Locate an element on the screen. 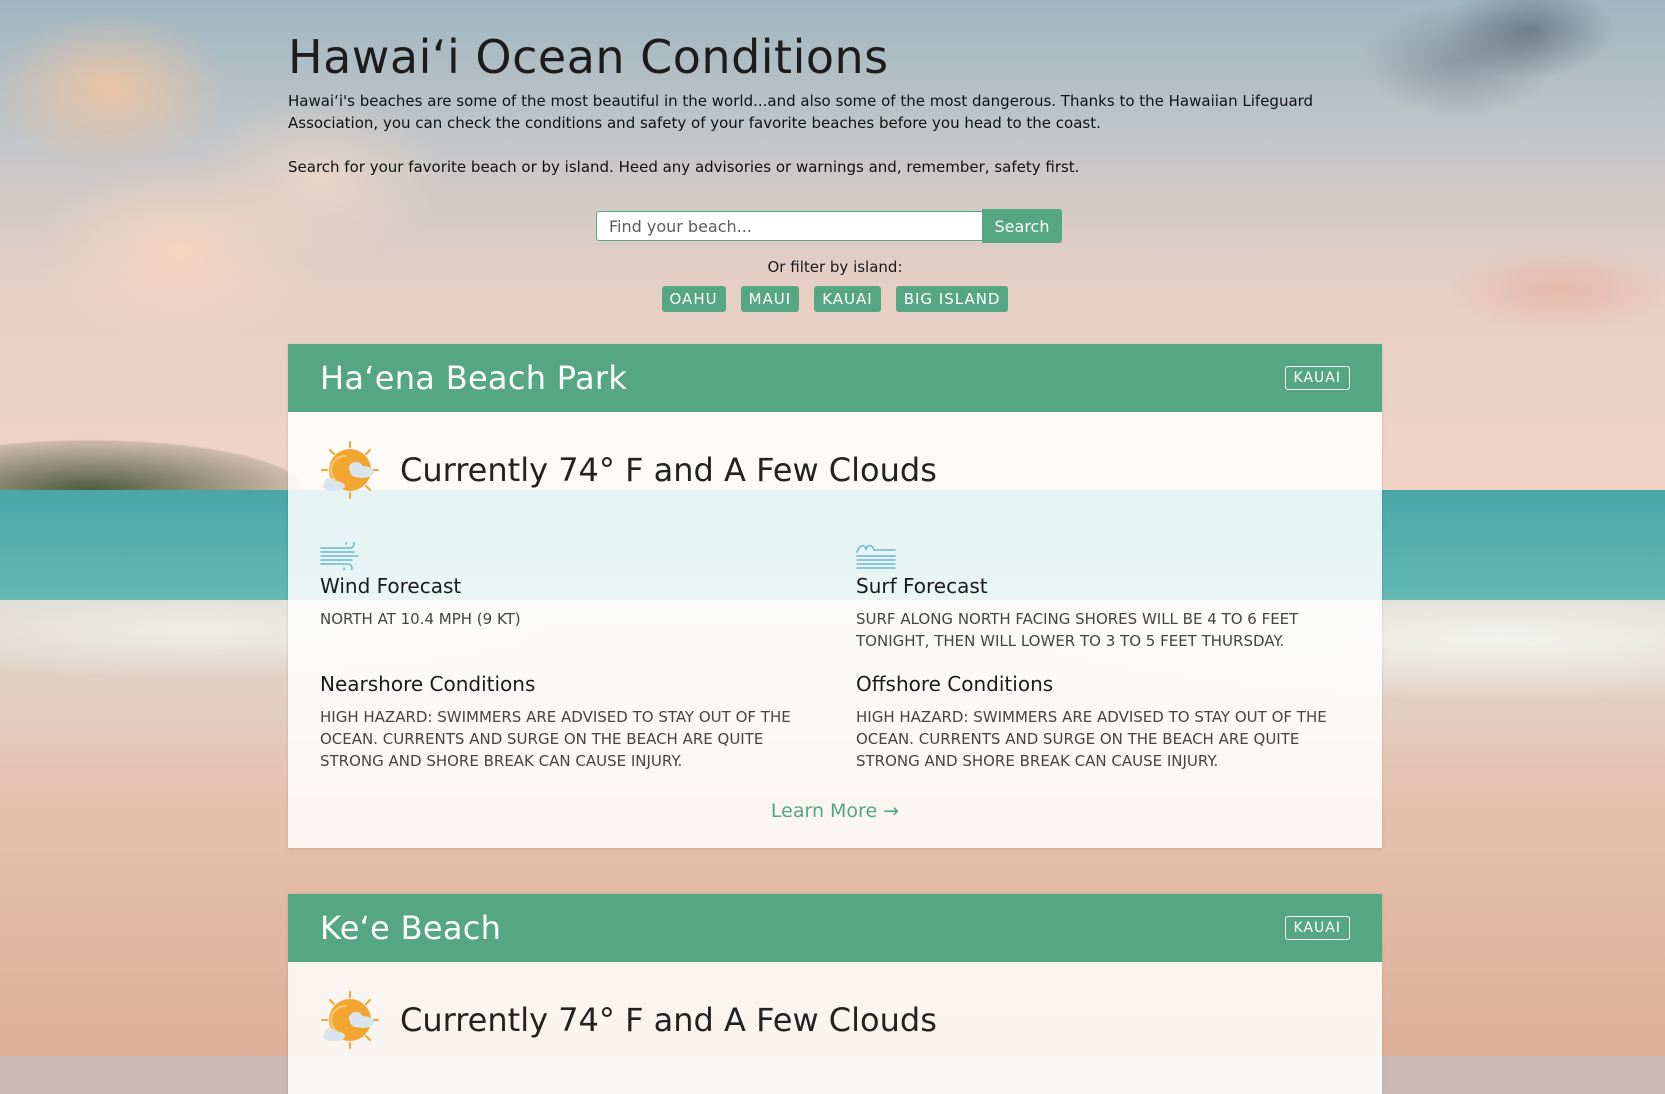 The width and height of the screenshot is (1665, 1094). filter-maui-button: MAUI is located at coordinates (770, 299).